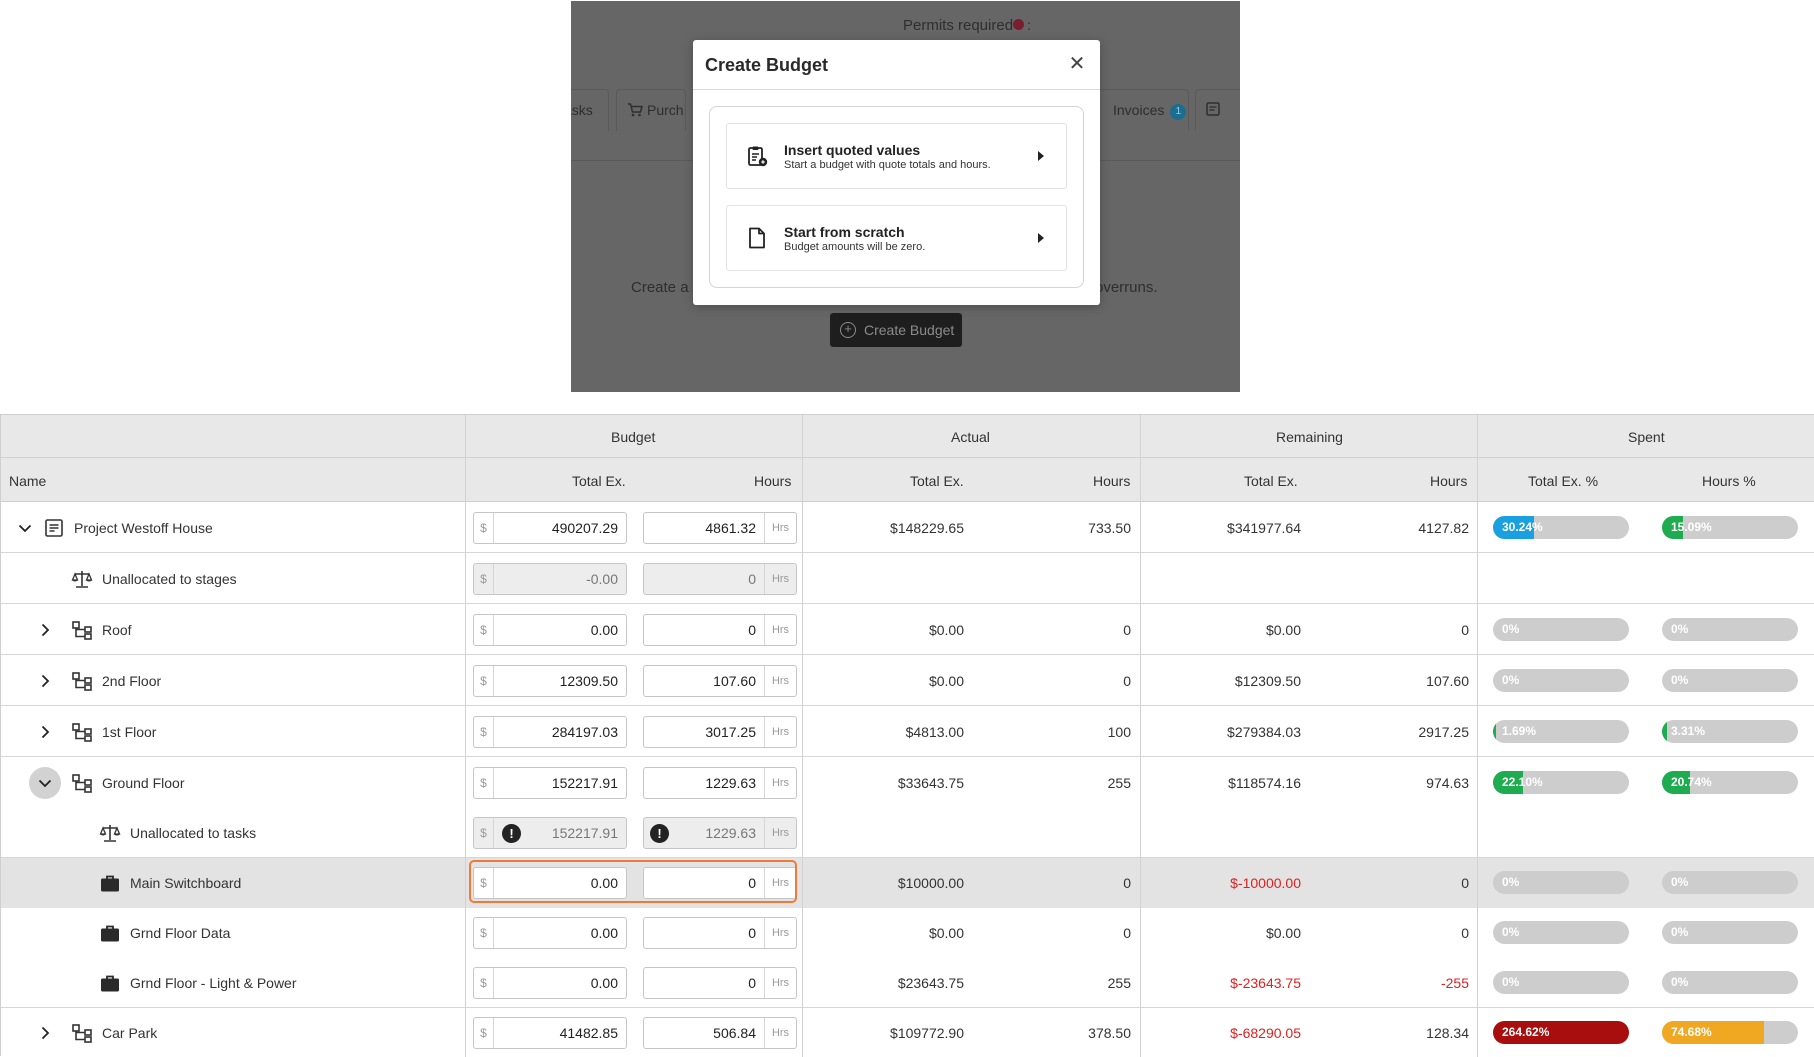 This screenshot has width=1814, height=1057. Describe the element at coordinates (937, 481) in the screenshot. I see `column-header-actual-total: Total Ex.` at that location.